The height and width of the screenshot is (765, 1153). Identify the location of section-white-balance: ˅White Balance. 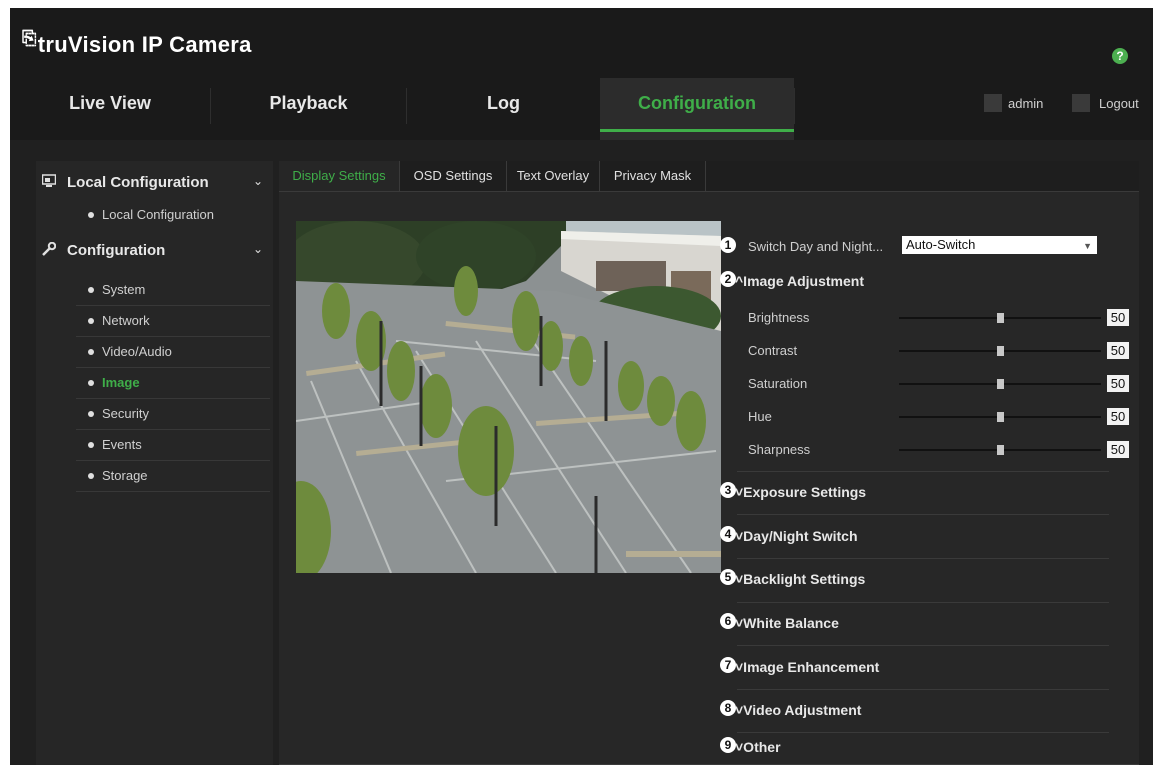
(787, 623).